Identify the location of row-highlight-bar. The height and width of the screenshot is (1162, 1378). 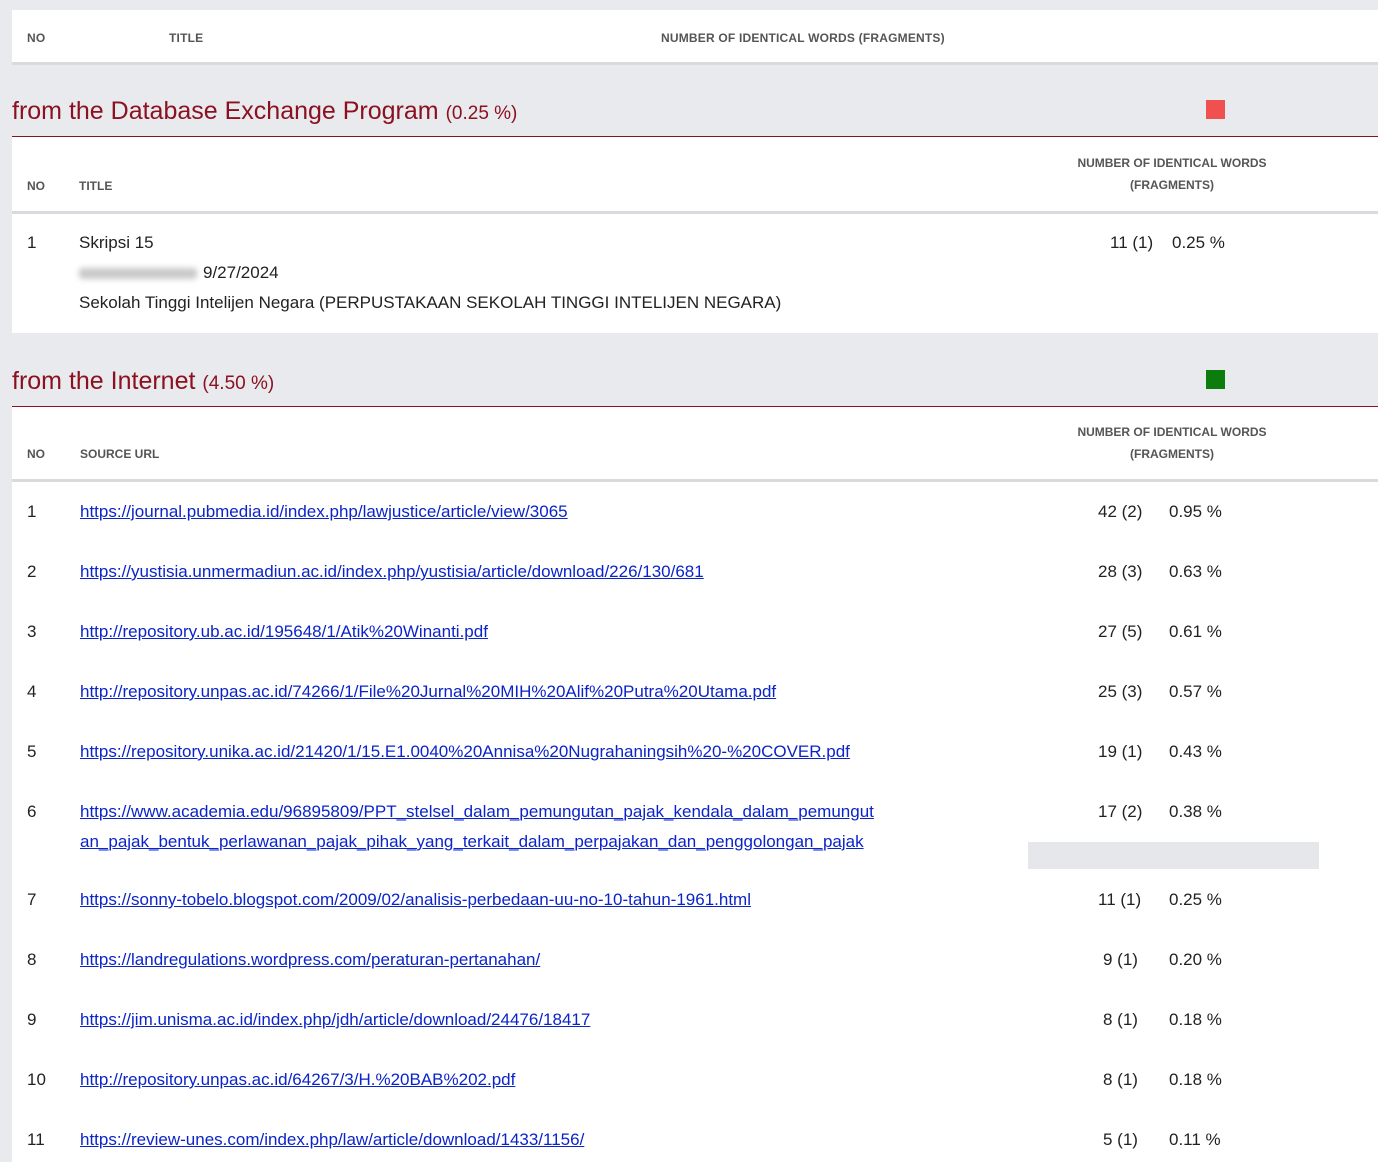
(1173, 855).